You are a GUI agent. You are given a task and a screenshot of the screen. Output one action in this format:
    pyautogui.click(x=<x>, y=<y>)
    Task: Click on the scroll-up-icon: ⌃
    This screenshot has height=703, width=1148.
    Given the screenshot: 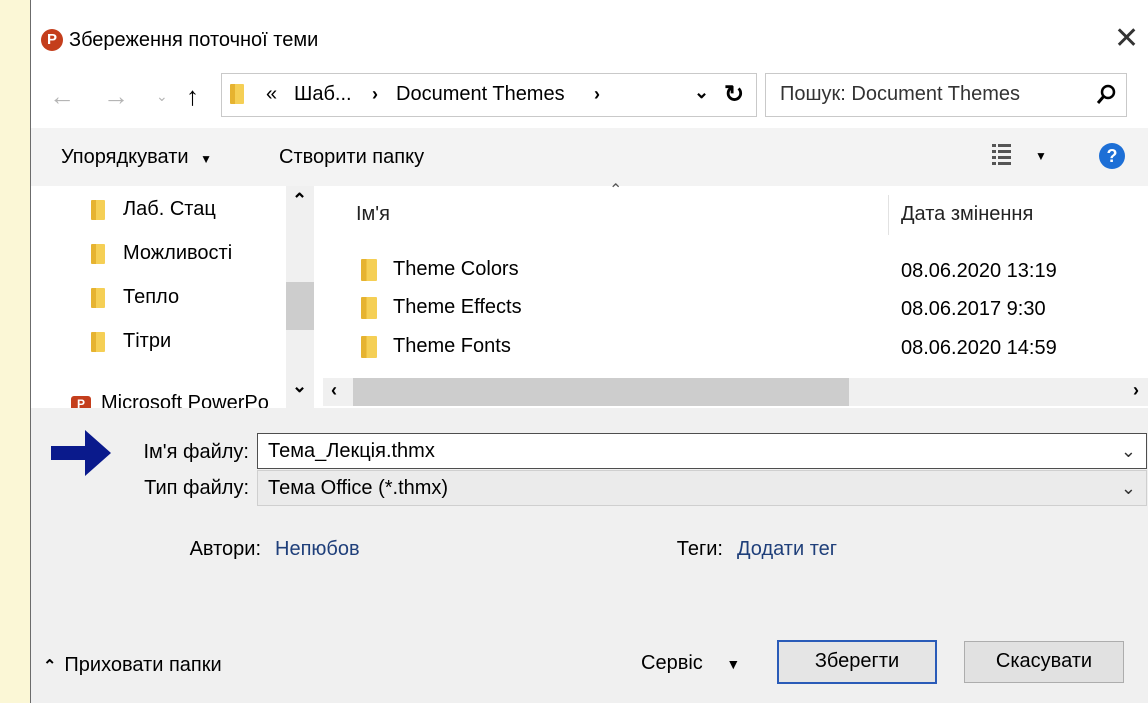 What is the action you would take?
    pyautogui.click(x=299, y=200)
    